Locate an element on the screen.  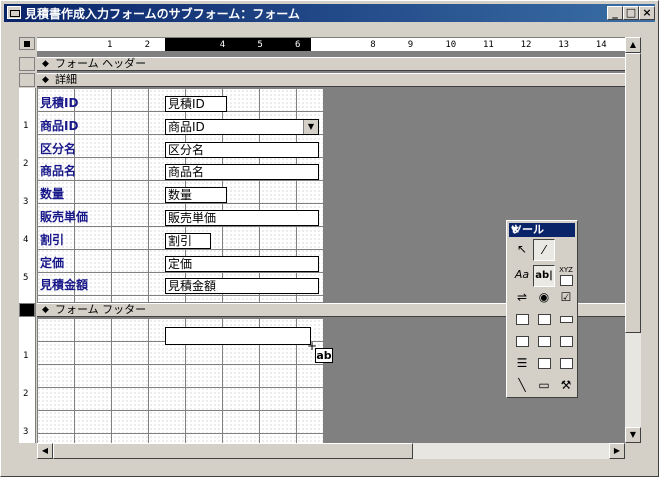
field-control: 見積金額 is located at coordinates (242, 286).